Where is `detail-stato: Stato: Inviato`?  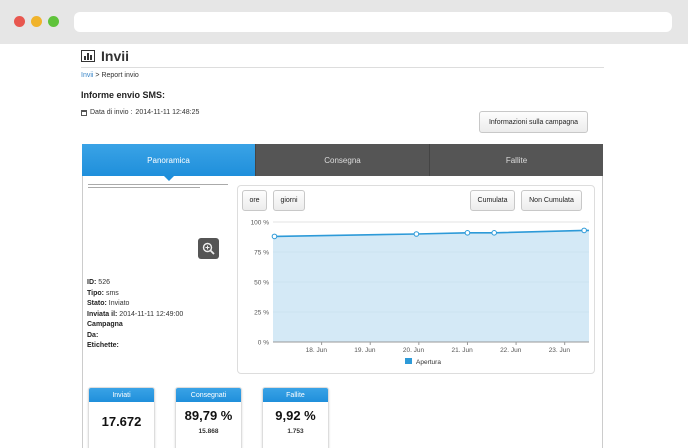 detail-stato: Stato: Inviato is located at coordinates (108, 303).